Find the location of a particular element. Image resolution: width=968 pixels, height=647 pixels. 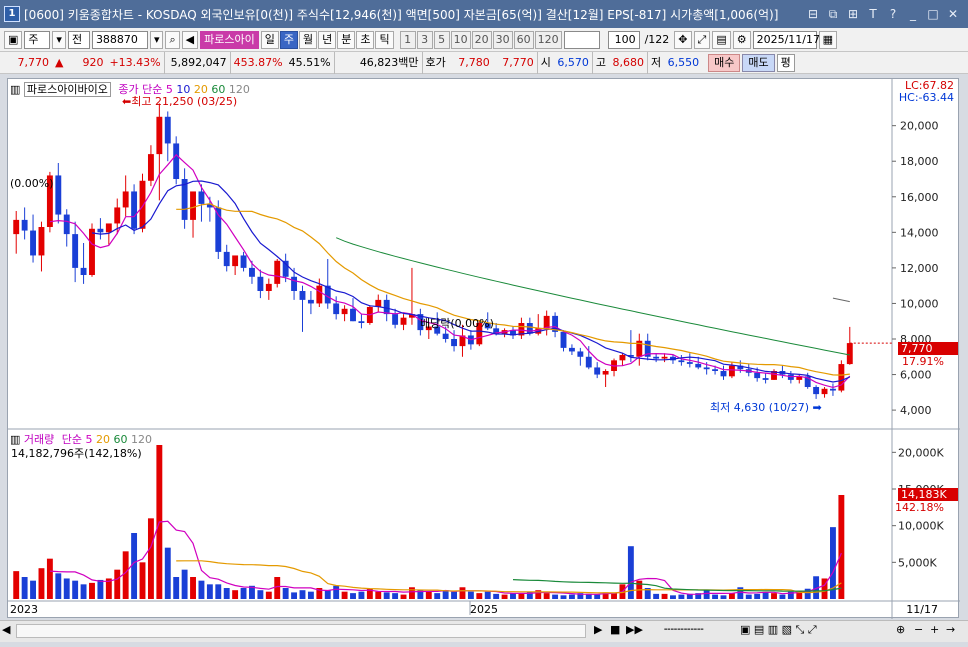

window-button-4: ? is located at coordinates (893, 14).